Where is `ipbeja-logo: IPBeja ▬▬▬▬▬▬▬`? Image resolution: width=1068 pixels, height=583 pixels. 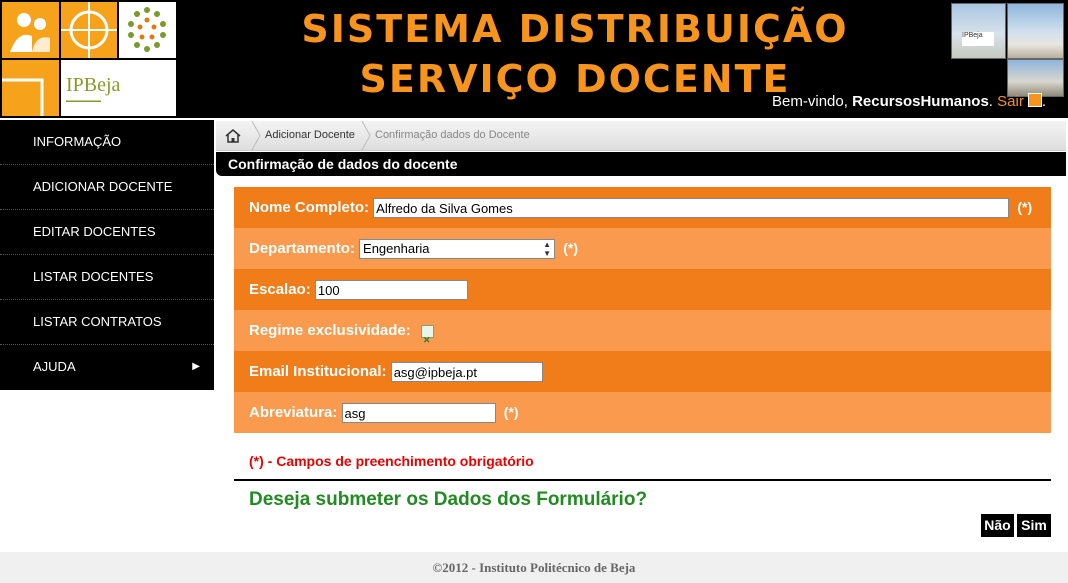
ipbeja-logo: IPBeja ▬▬▬▬▬▬▬ is located at coordinates (89, 59).